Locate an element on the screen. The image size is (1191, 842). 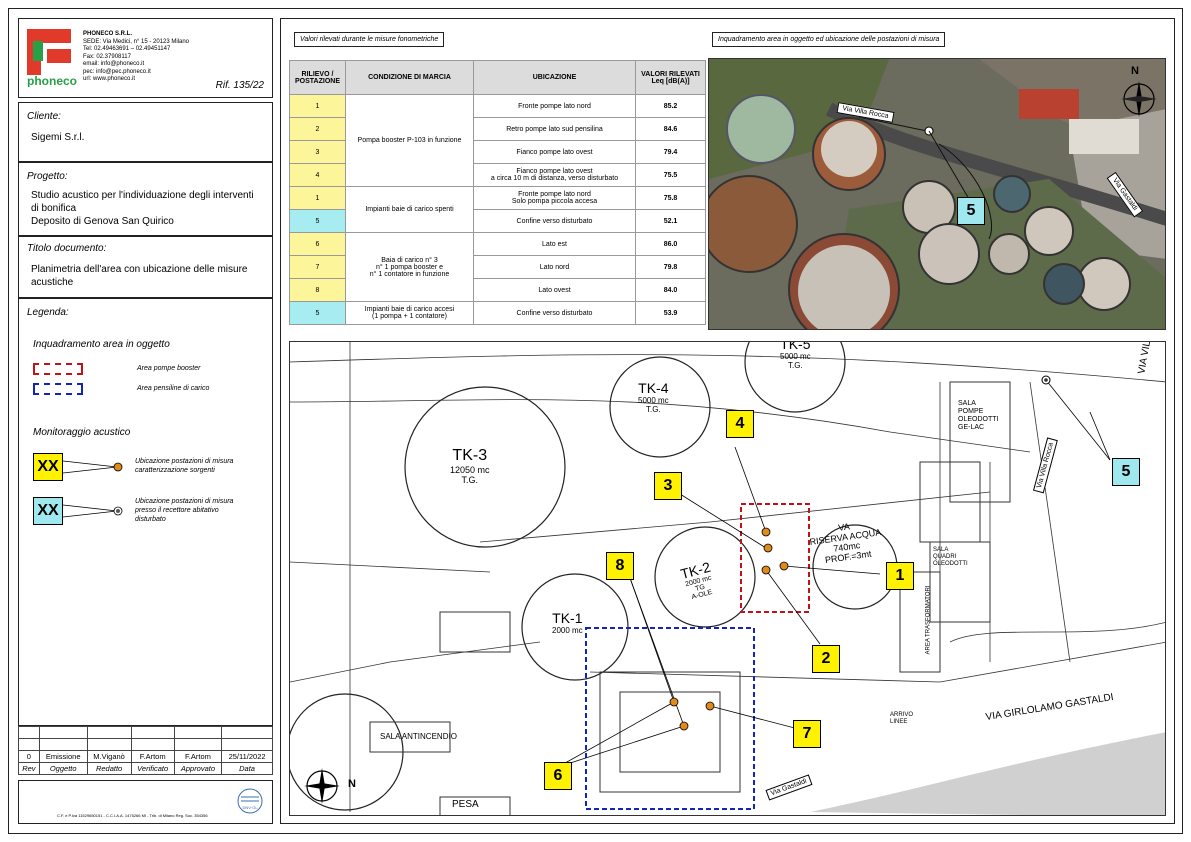
doc-title-line-2: acustiche is located at coordinates (52, 282).